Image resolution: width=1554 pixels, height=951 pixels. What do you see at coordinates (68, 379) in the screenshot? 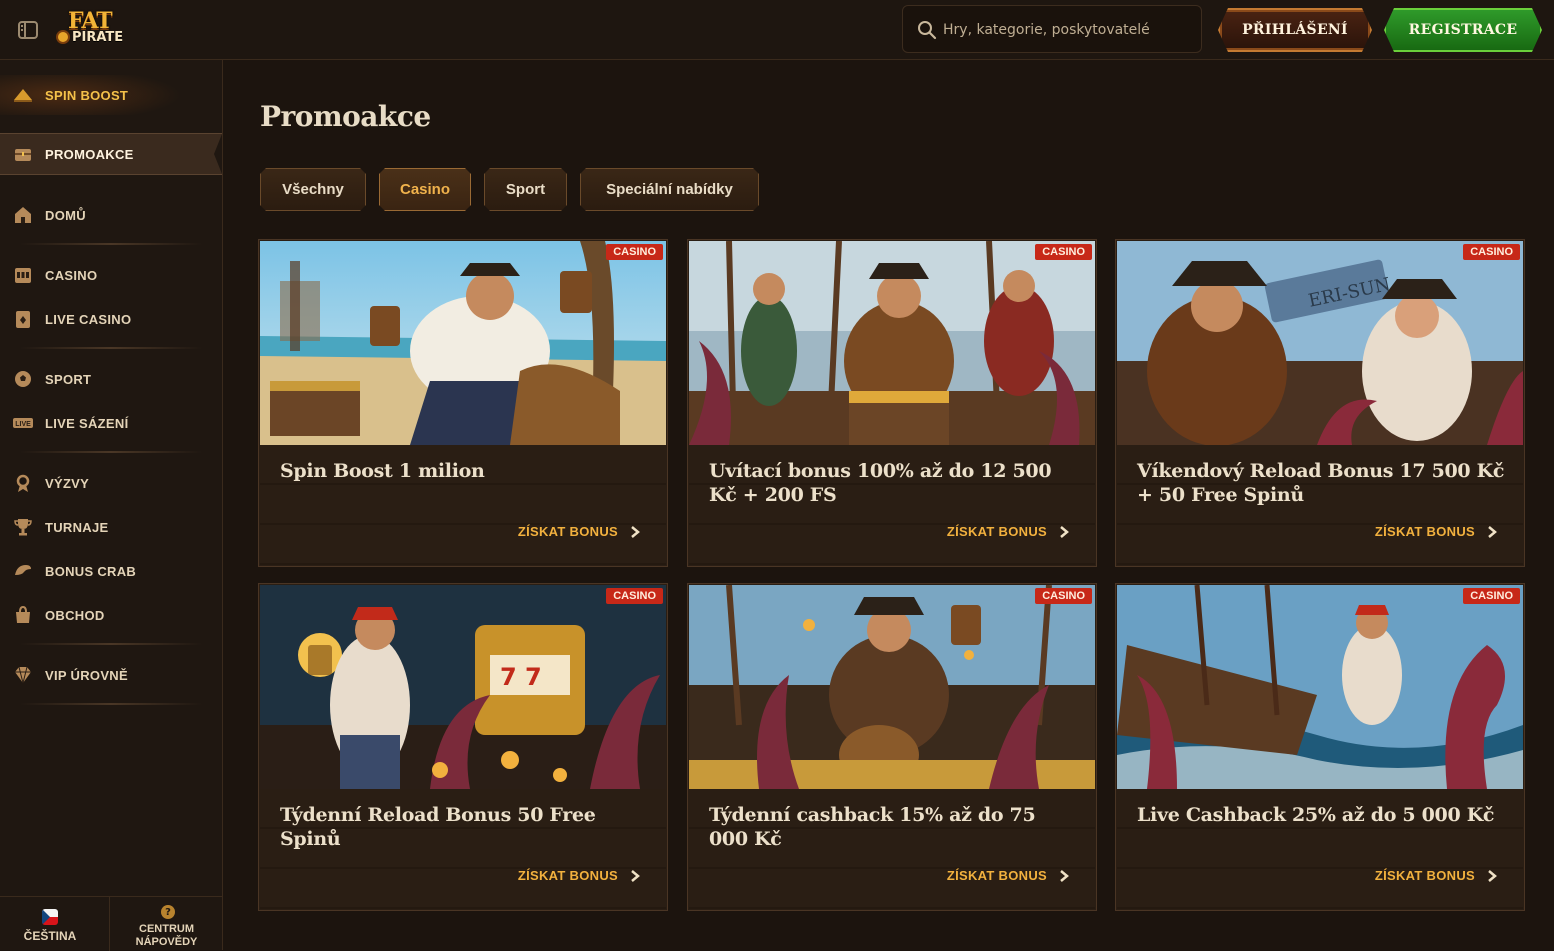
I see `sidebar-item-label: SPORT` at bounding box center [68, 379].